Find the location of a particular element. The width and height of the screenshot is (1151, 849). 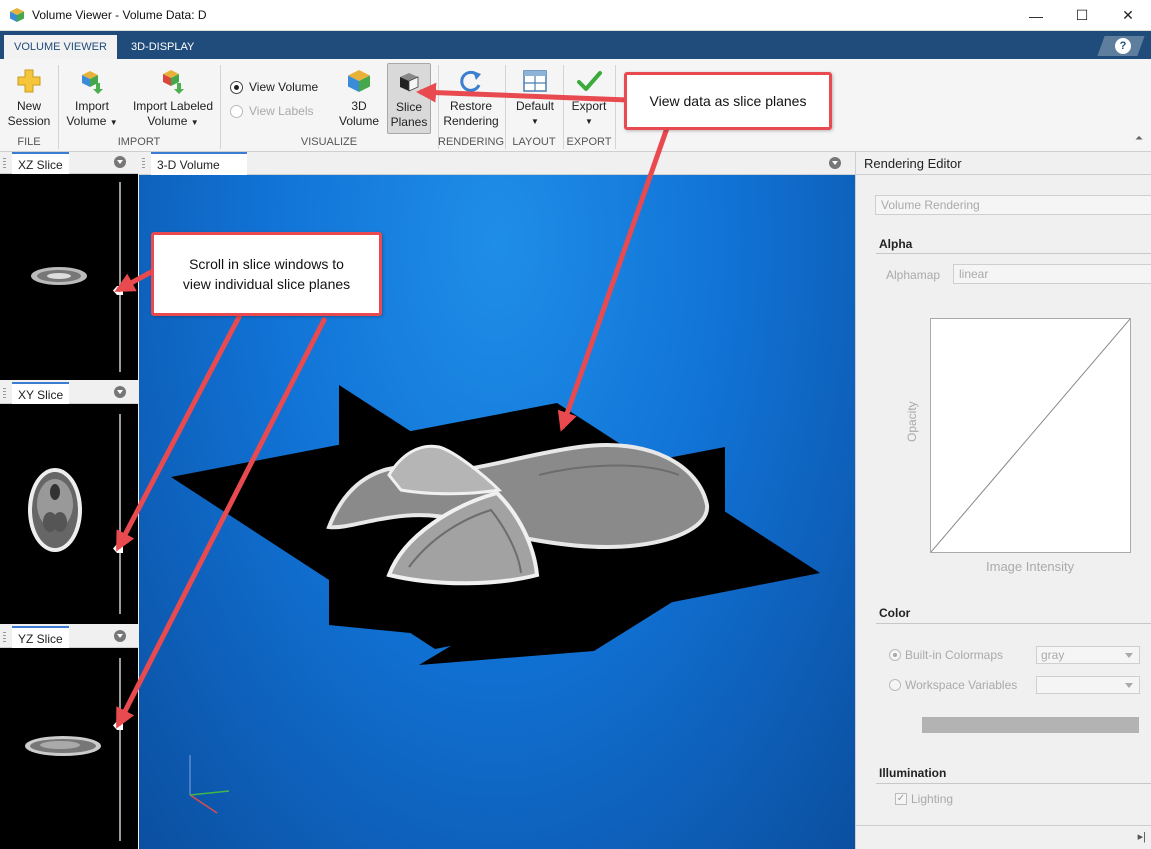

slice-planes-label-1: Slice is located at coordinates (408, 107).